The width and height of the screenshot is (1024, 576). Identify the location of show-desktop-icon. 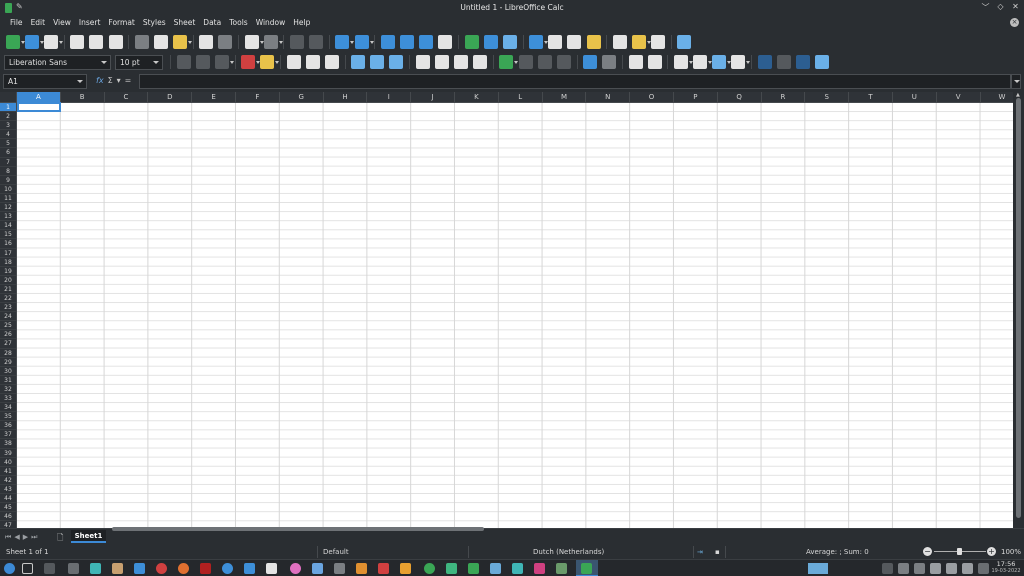
(27, 568).